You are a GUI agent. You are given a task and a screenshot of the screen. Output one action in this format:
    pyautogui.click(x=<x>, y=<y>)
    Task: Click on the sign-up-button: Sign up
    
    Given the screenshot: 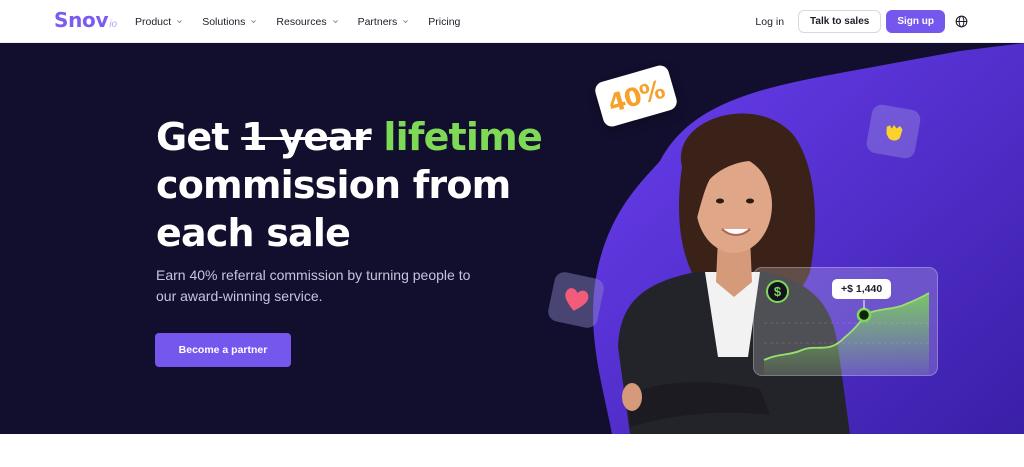 What is the action you would take?
    pyautogui.click(x=915, y=21)
    